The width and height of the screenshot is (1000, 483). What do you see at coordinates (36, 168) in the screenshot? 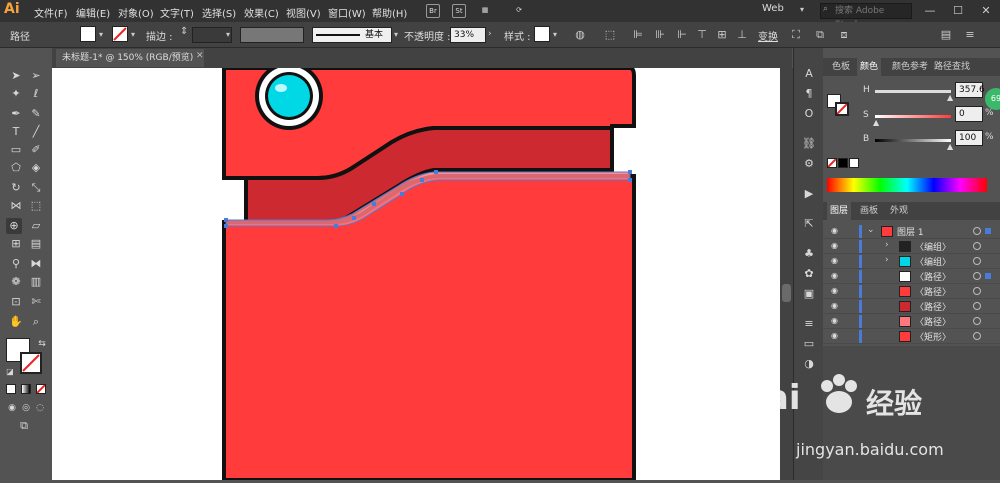
I see `eraser-tool-icon: ◈` at bounding box center [36, 168].